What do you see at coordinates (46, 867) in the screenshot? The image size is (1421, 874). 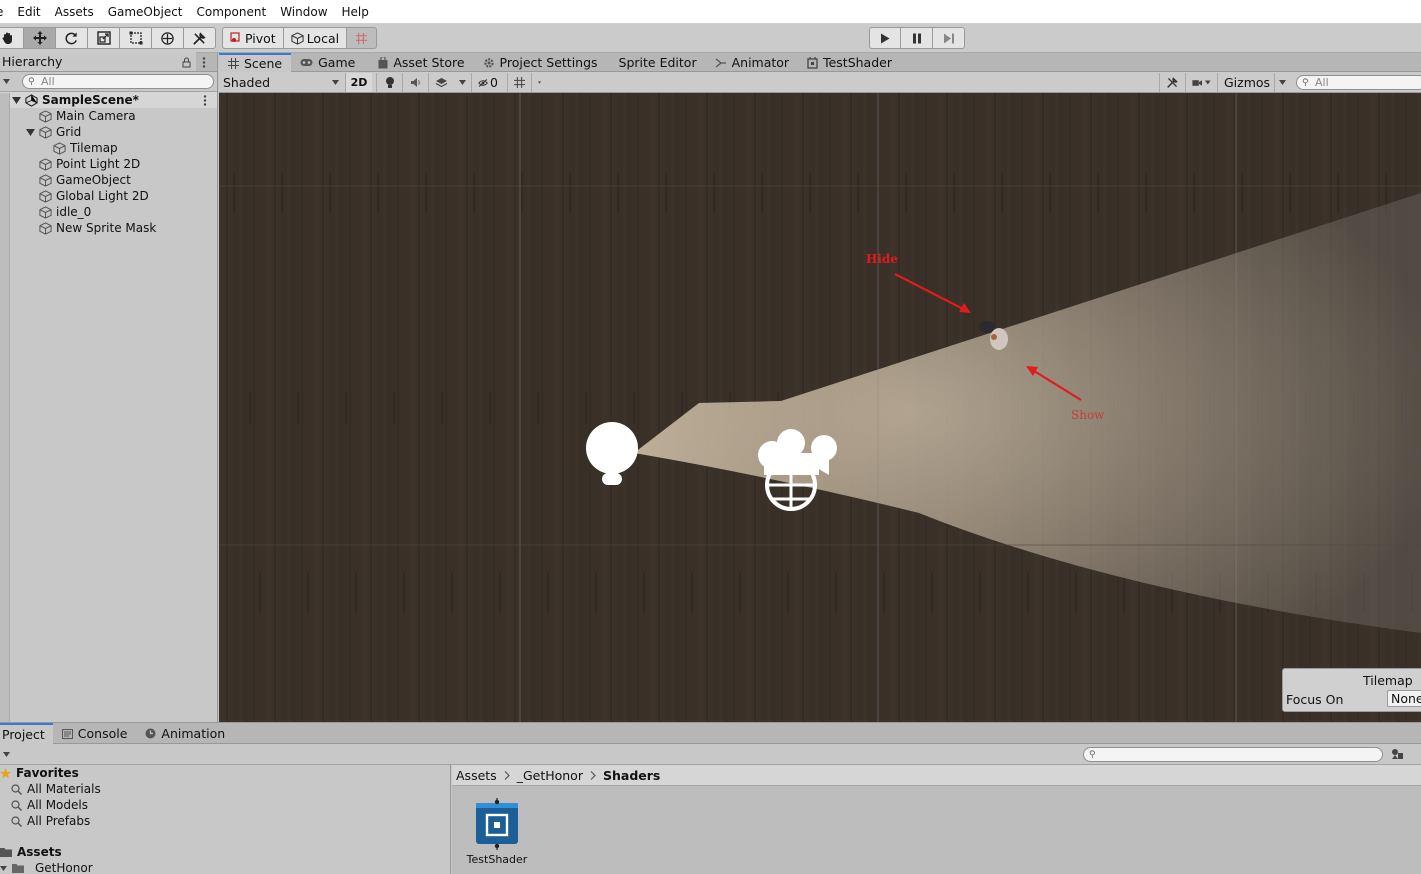 I see `assets-child: _GetHonor` at bounding box center [46, 867].